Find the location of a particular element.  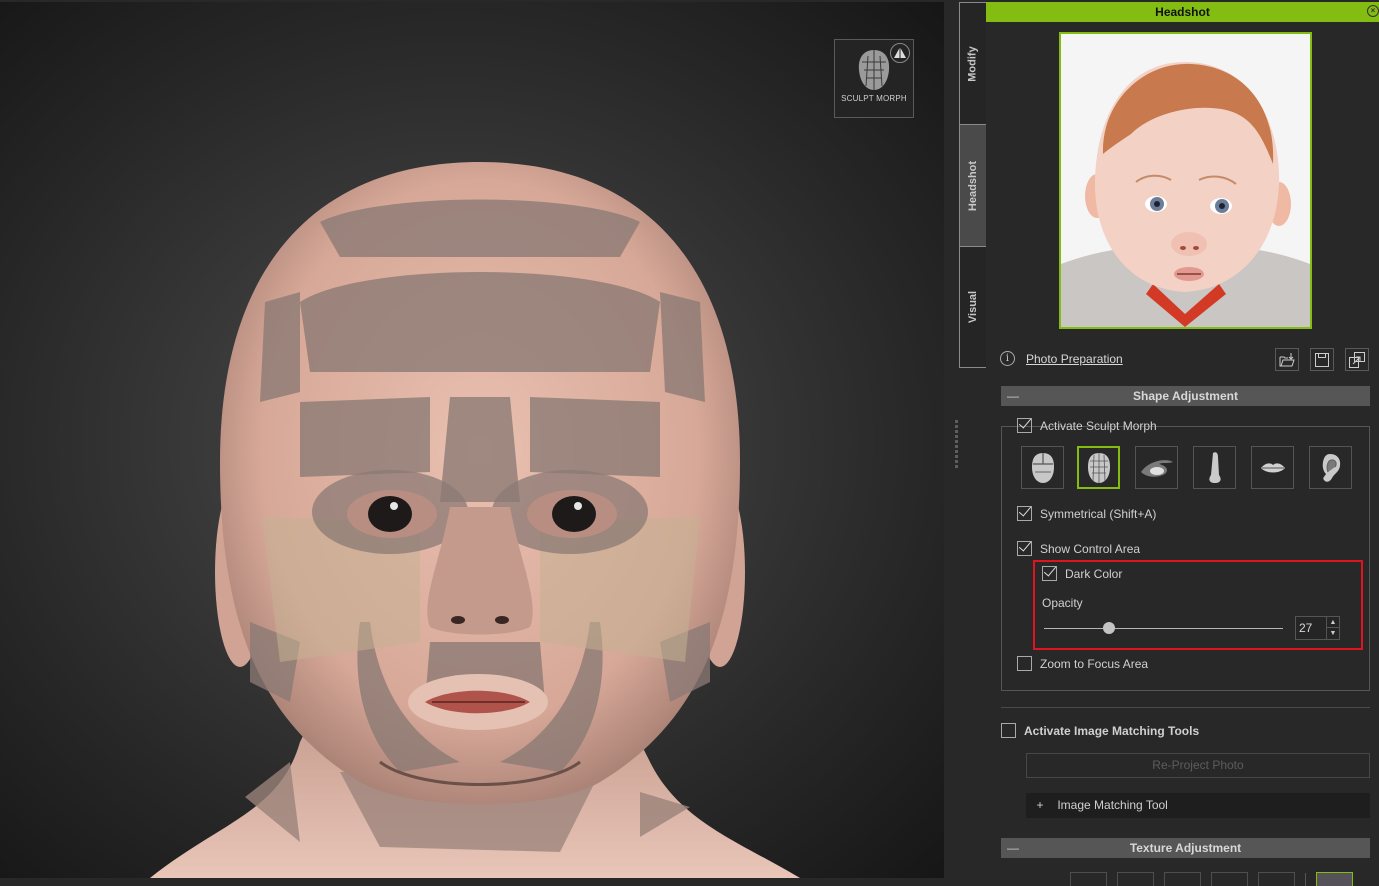

texture-tool-button-active is located at coordinates (1334, 879).